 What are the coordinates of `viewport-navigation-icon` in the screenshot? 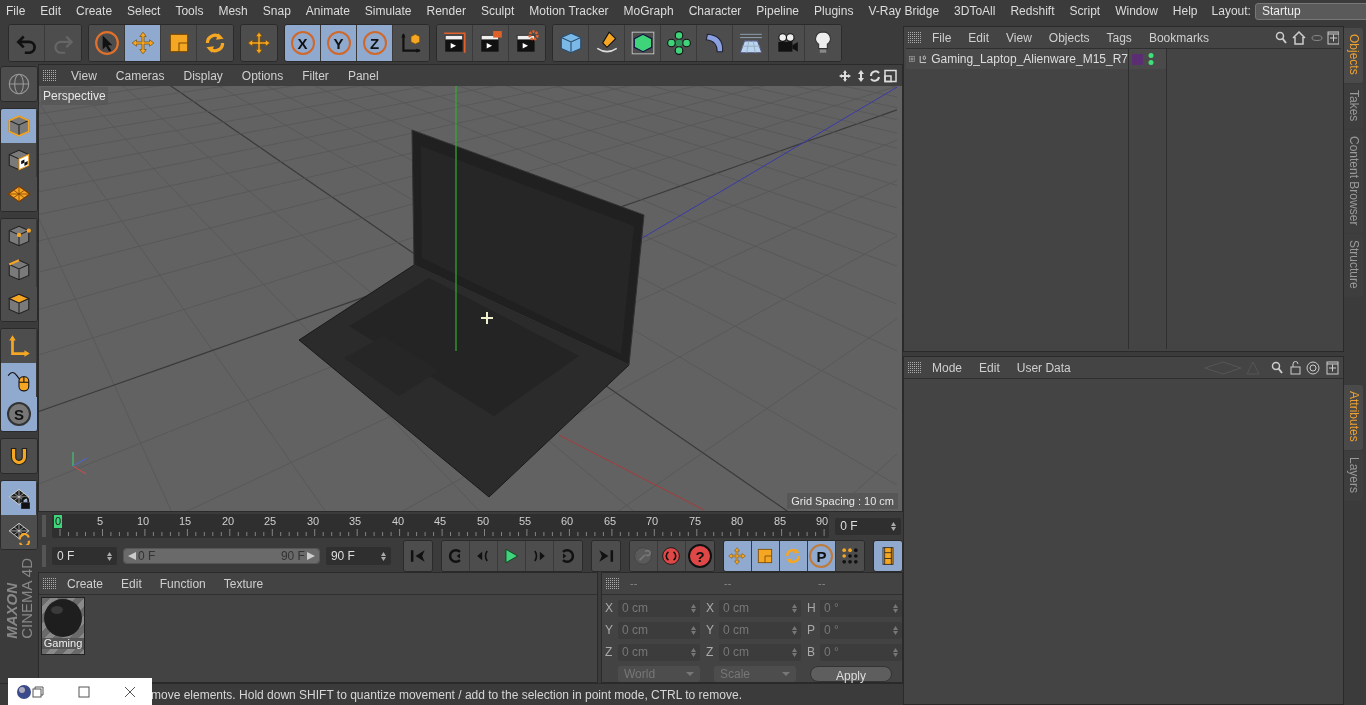 It's located at (868, 75).